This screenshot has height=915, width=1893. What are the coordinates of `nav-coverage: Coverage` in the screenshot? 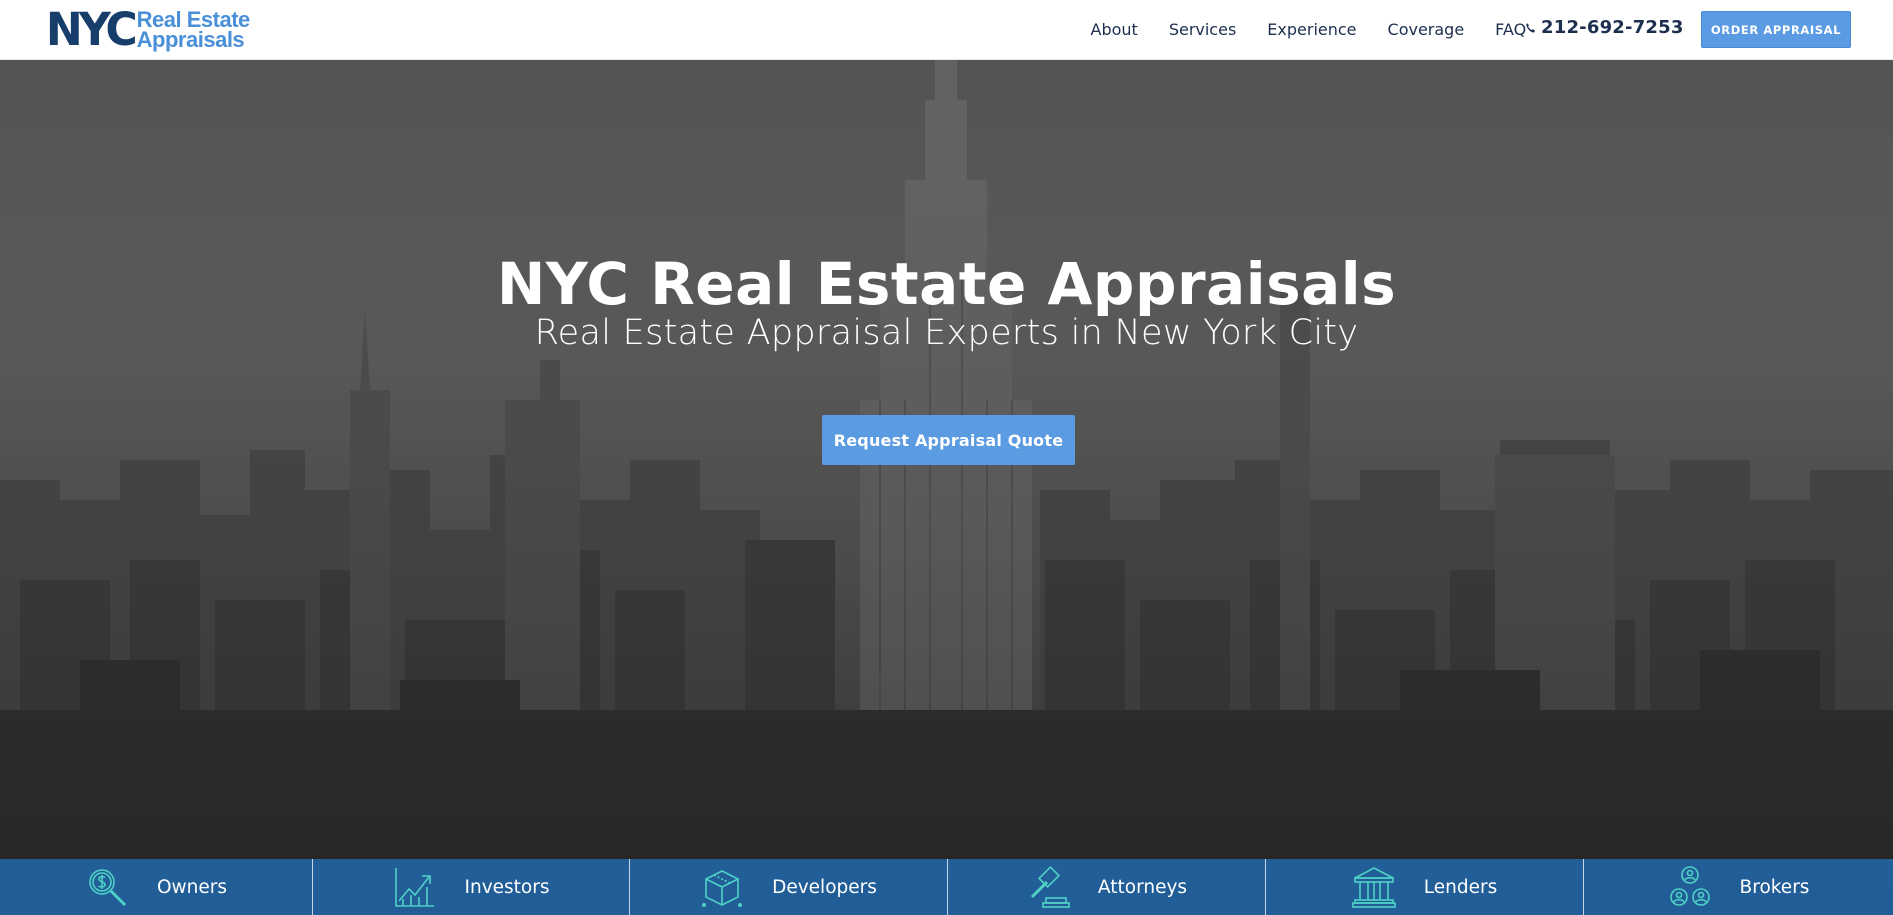 It's located at (1426, 29).